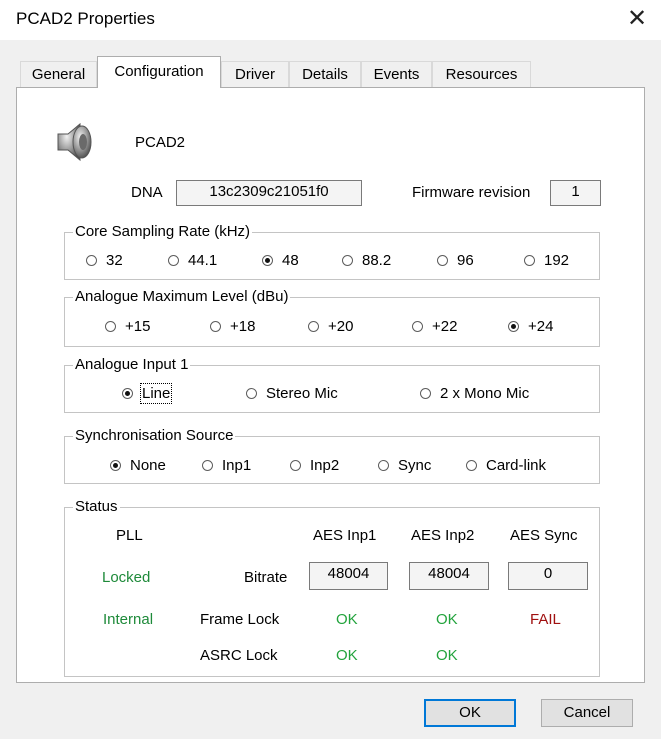  I want to click on tab-configuration: Configuration, so click(159, 72).